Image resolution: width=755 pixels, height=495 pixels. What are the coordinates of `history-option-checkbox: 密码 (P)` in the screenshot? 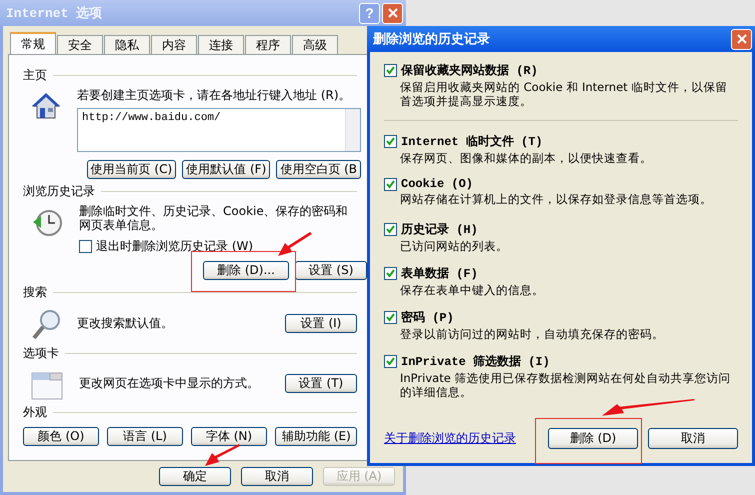 It's located at (419, 317).